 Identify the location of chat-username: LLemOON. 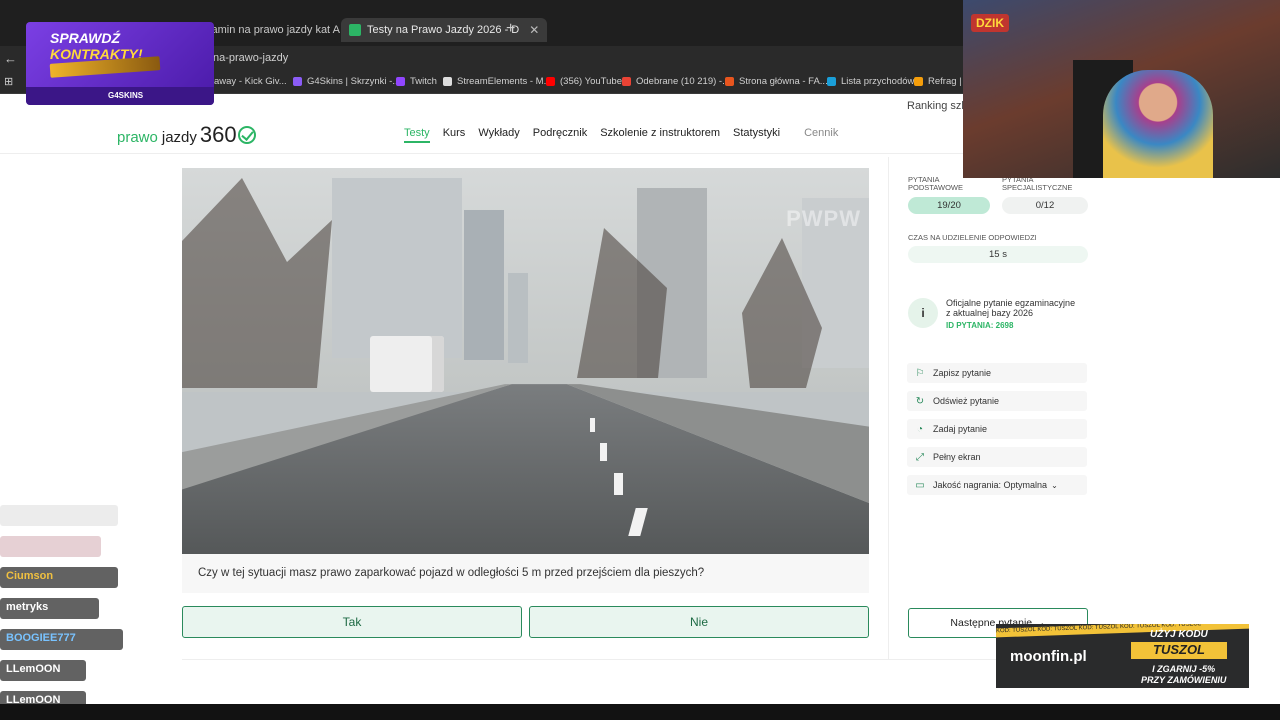
(43, 670).